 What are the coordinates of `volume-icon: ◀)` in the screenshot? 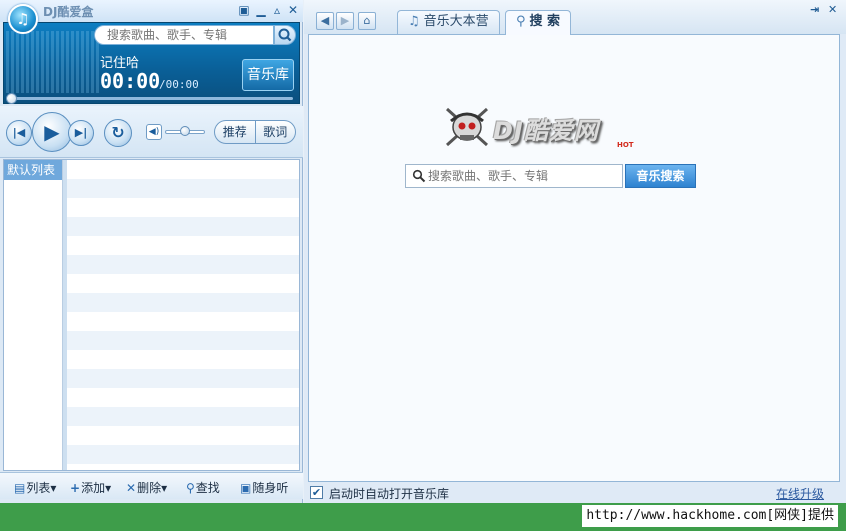 It's located at (154, 132).